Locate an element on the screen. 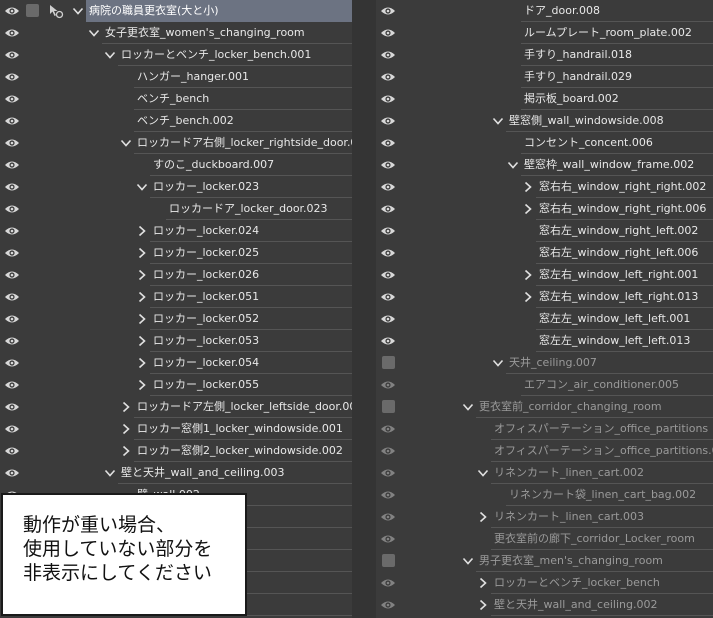  tree-row: 窓左右_window_left_right.001 is located at coordinates (544, 275).